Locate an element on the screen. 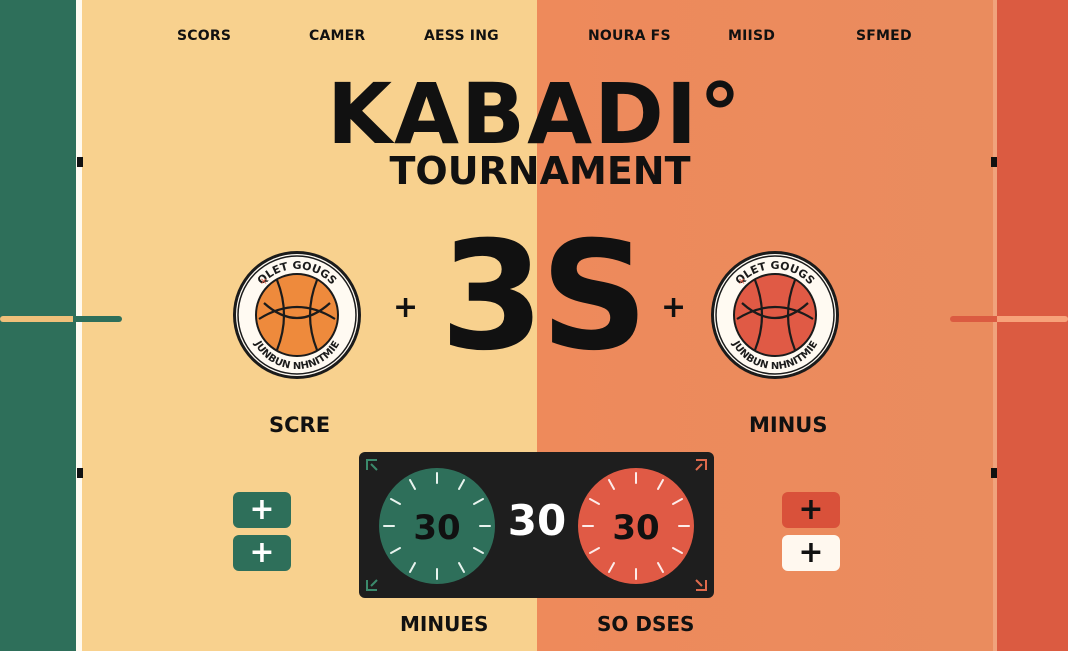 This screenshot has height=651, width=1068. footer-right-label: SO DSES is located at coordinates (646, 624).